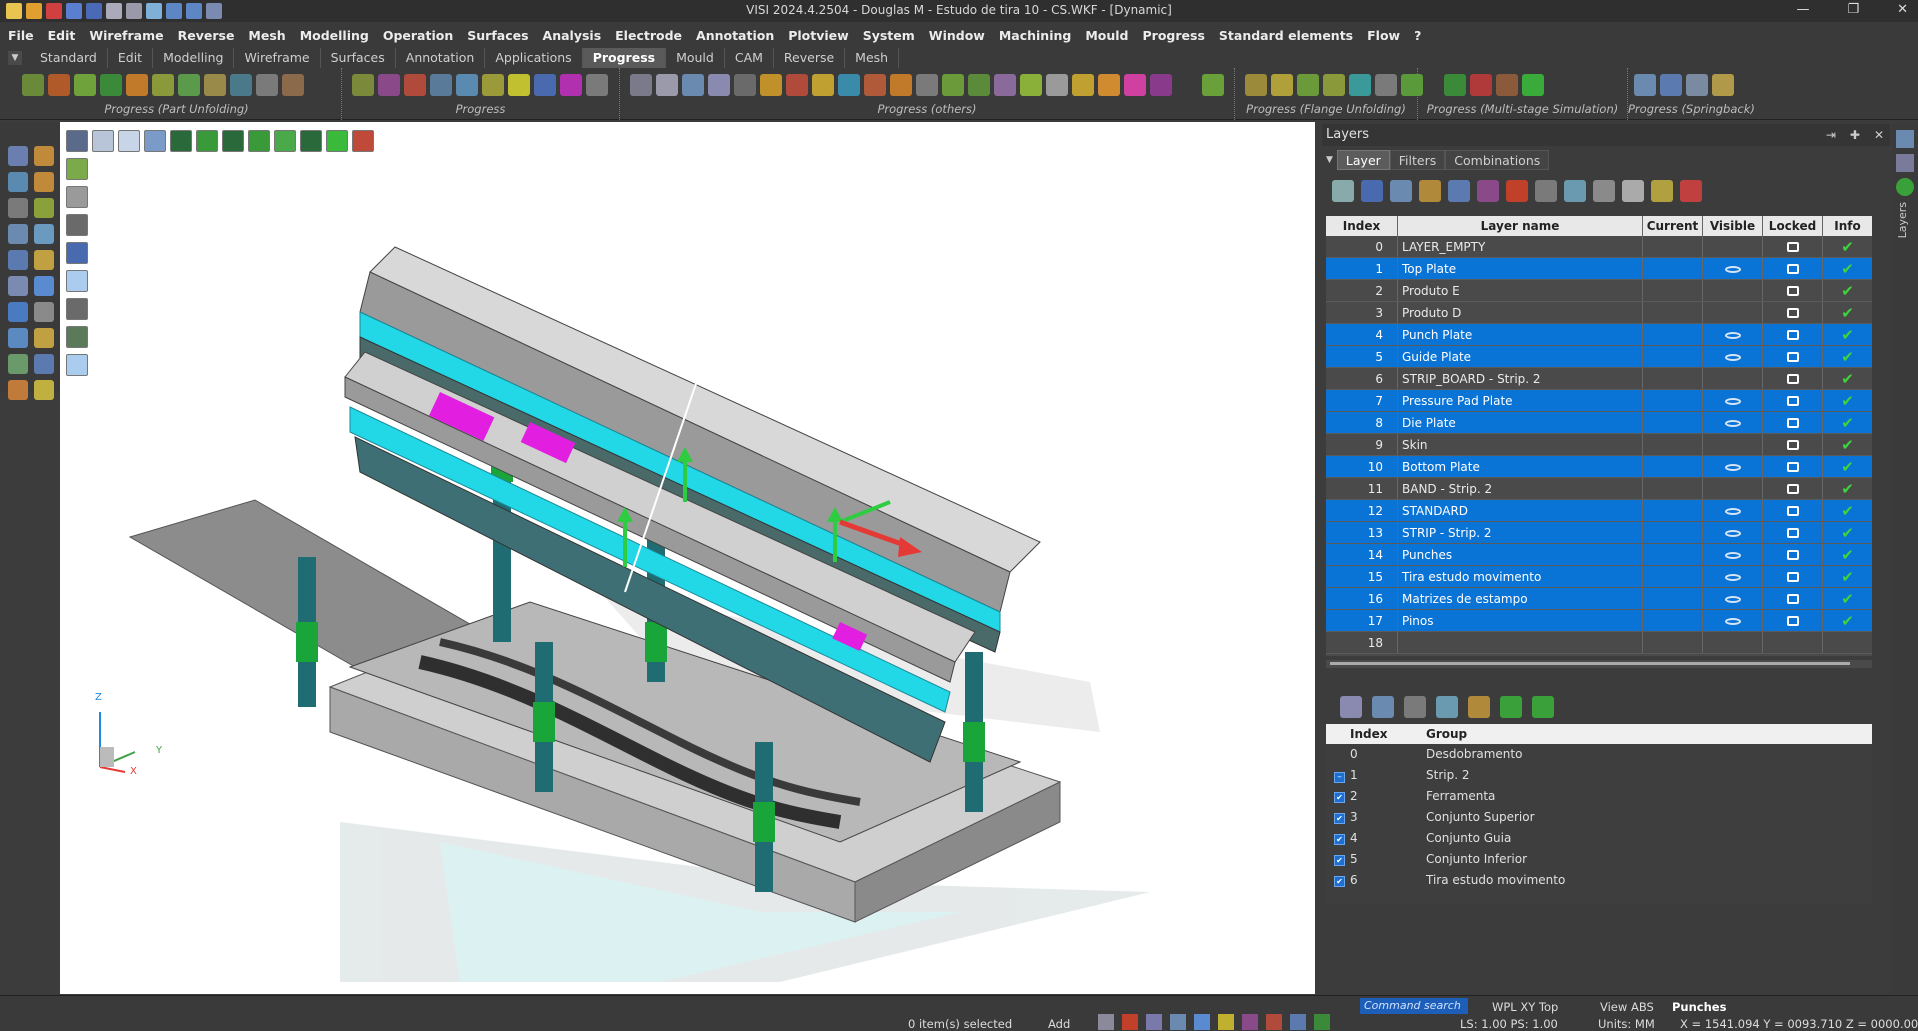 The image size is (1918, 1031). What do you see at coordinates (44, 182) in the screenshot?
I see `pencil-icon` at bounding box center [44, 182].